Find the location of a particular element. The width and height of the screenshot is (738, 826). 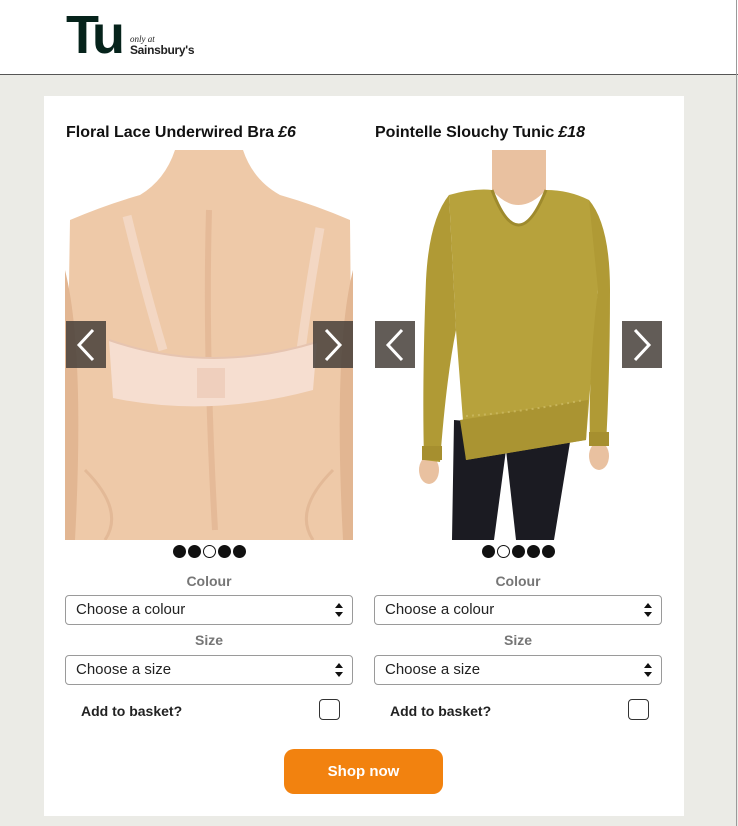

product-title: Pointelle Slouchy Tunic £18 is located at coordinates (480, 133).